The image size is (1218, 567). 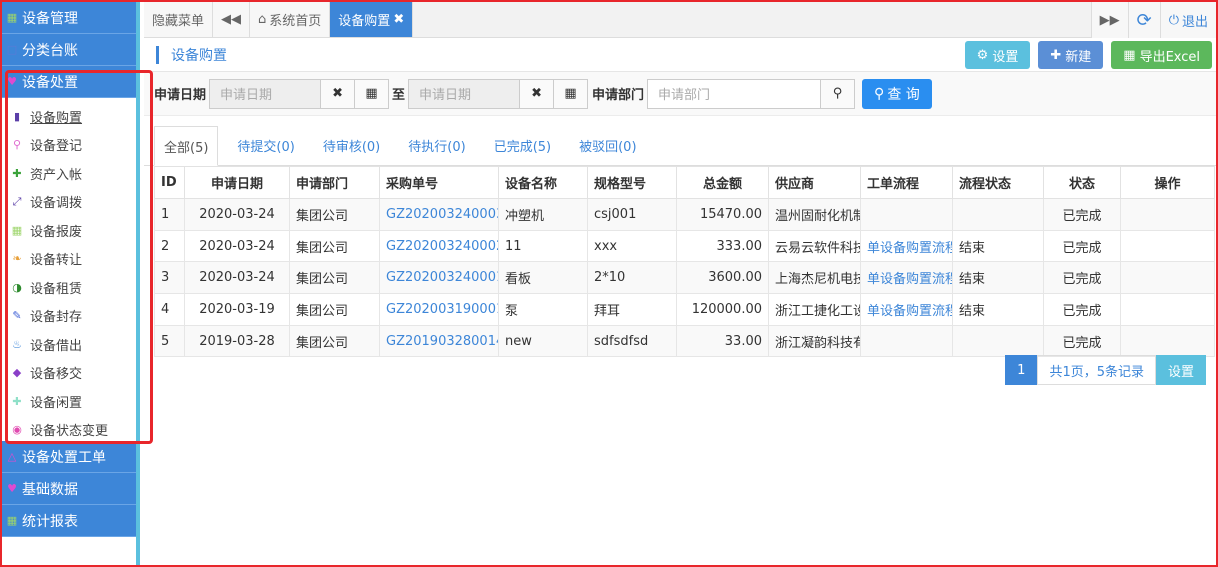 What do you see at coordinates (1161, 55) in the screenshot?
I see `export-excel-button: ▦ 导出Excel` at bounding box center [1161, 55].